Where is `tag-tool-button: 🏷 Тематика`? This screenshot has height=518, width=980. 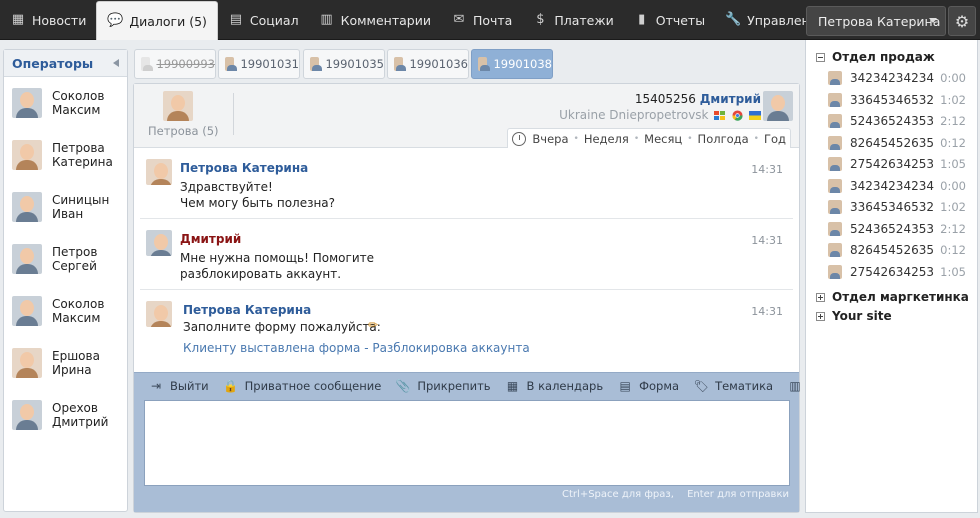
tag-tool-button: 🏷 Тематика is located at coordinates (733, 386).